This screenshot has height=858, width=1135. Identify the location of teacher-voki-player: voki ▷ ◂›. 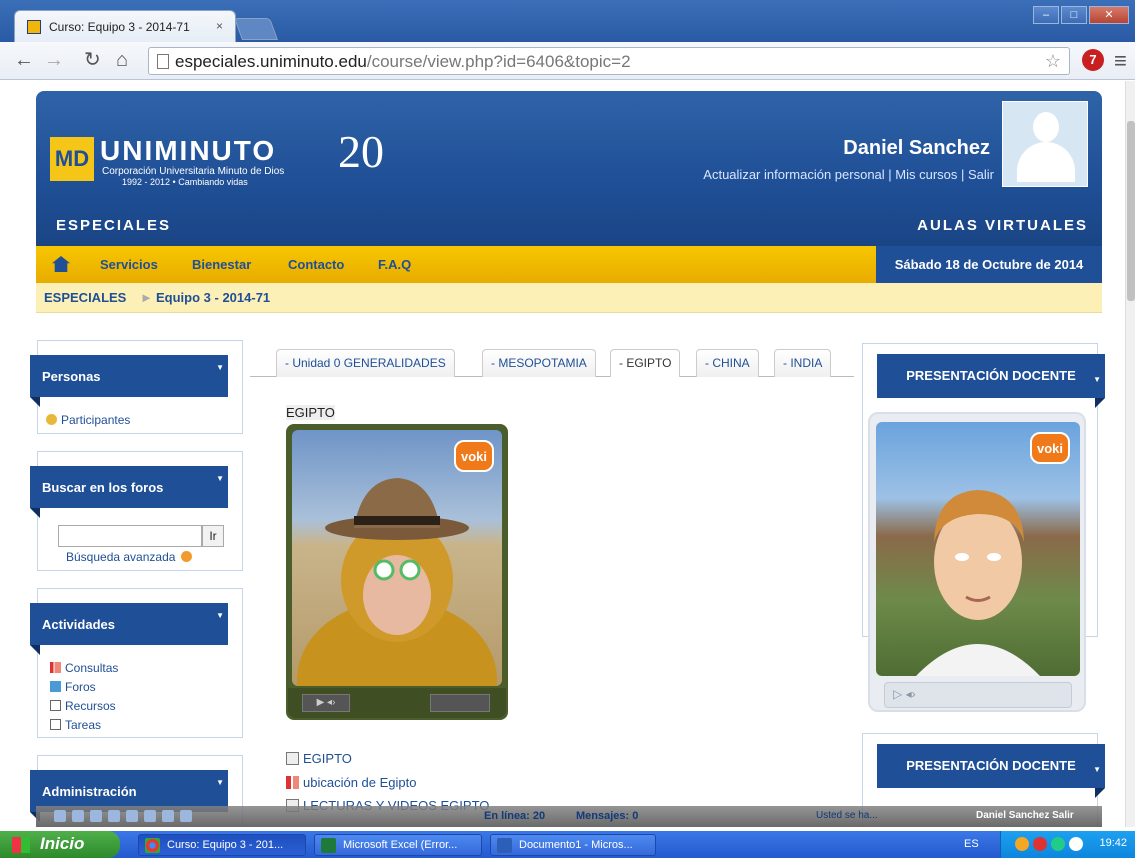
(977, 562).